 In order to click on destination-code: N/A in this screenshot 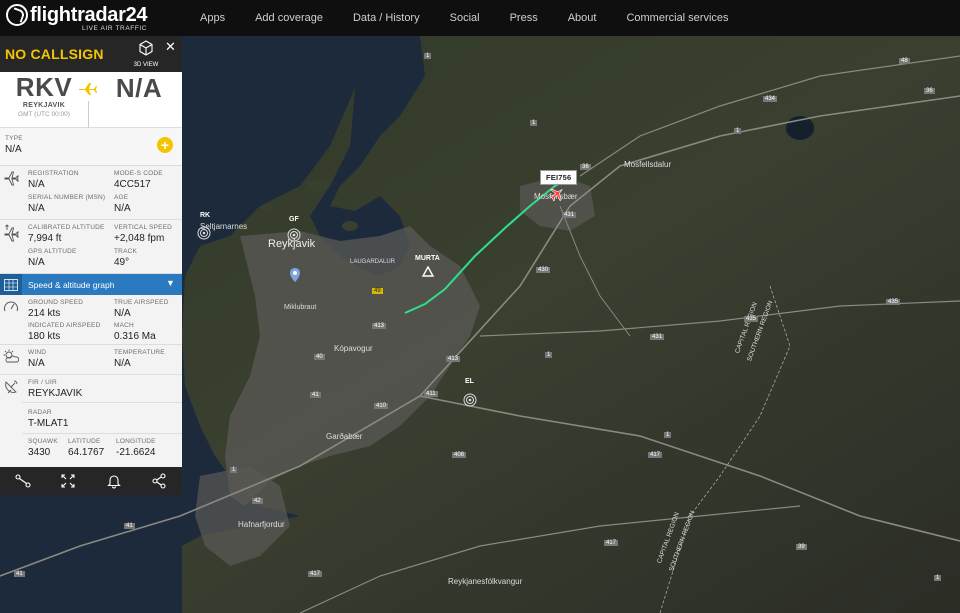, I will do `click(139, 88)`.